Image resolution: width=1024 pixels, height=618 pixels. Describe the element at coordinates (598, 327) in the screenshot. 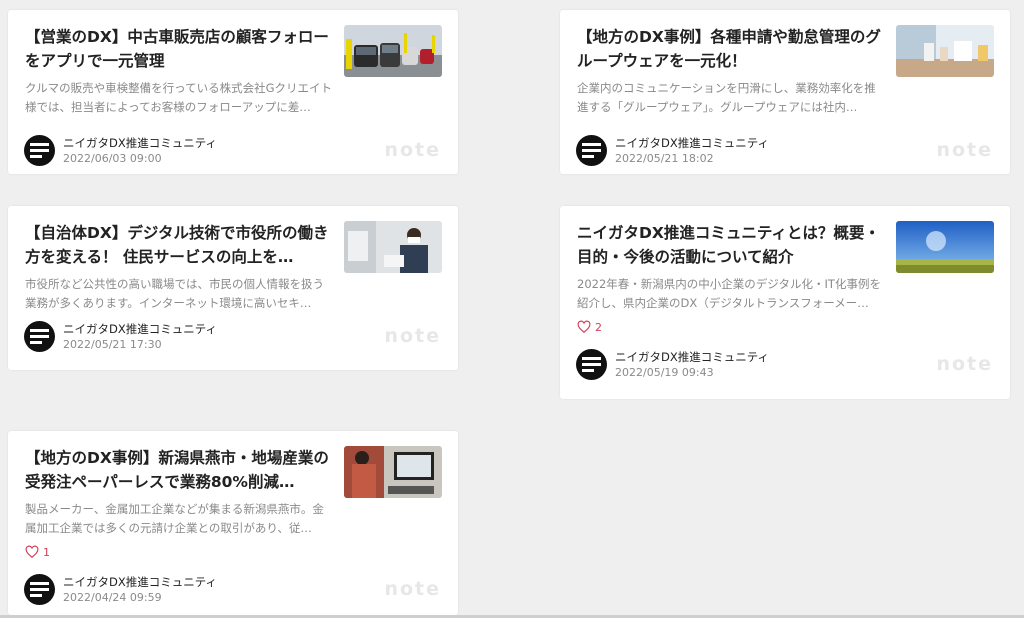

I see `like-number: 2` at that location.